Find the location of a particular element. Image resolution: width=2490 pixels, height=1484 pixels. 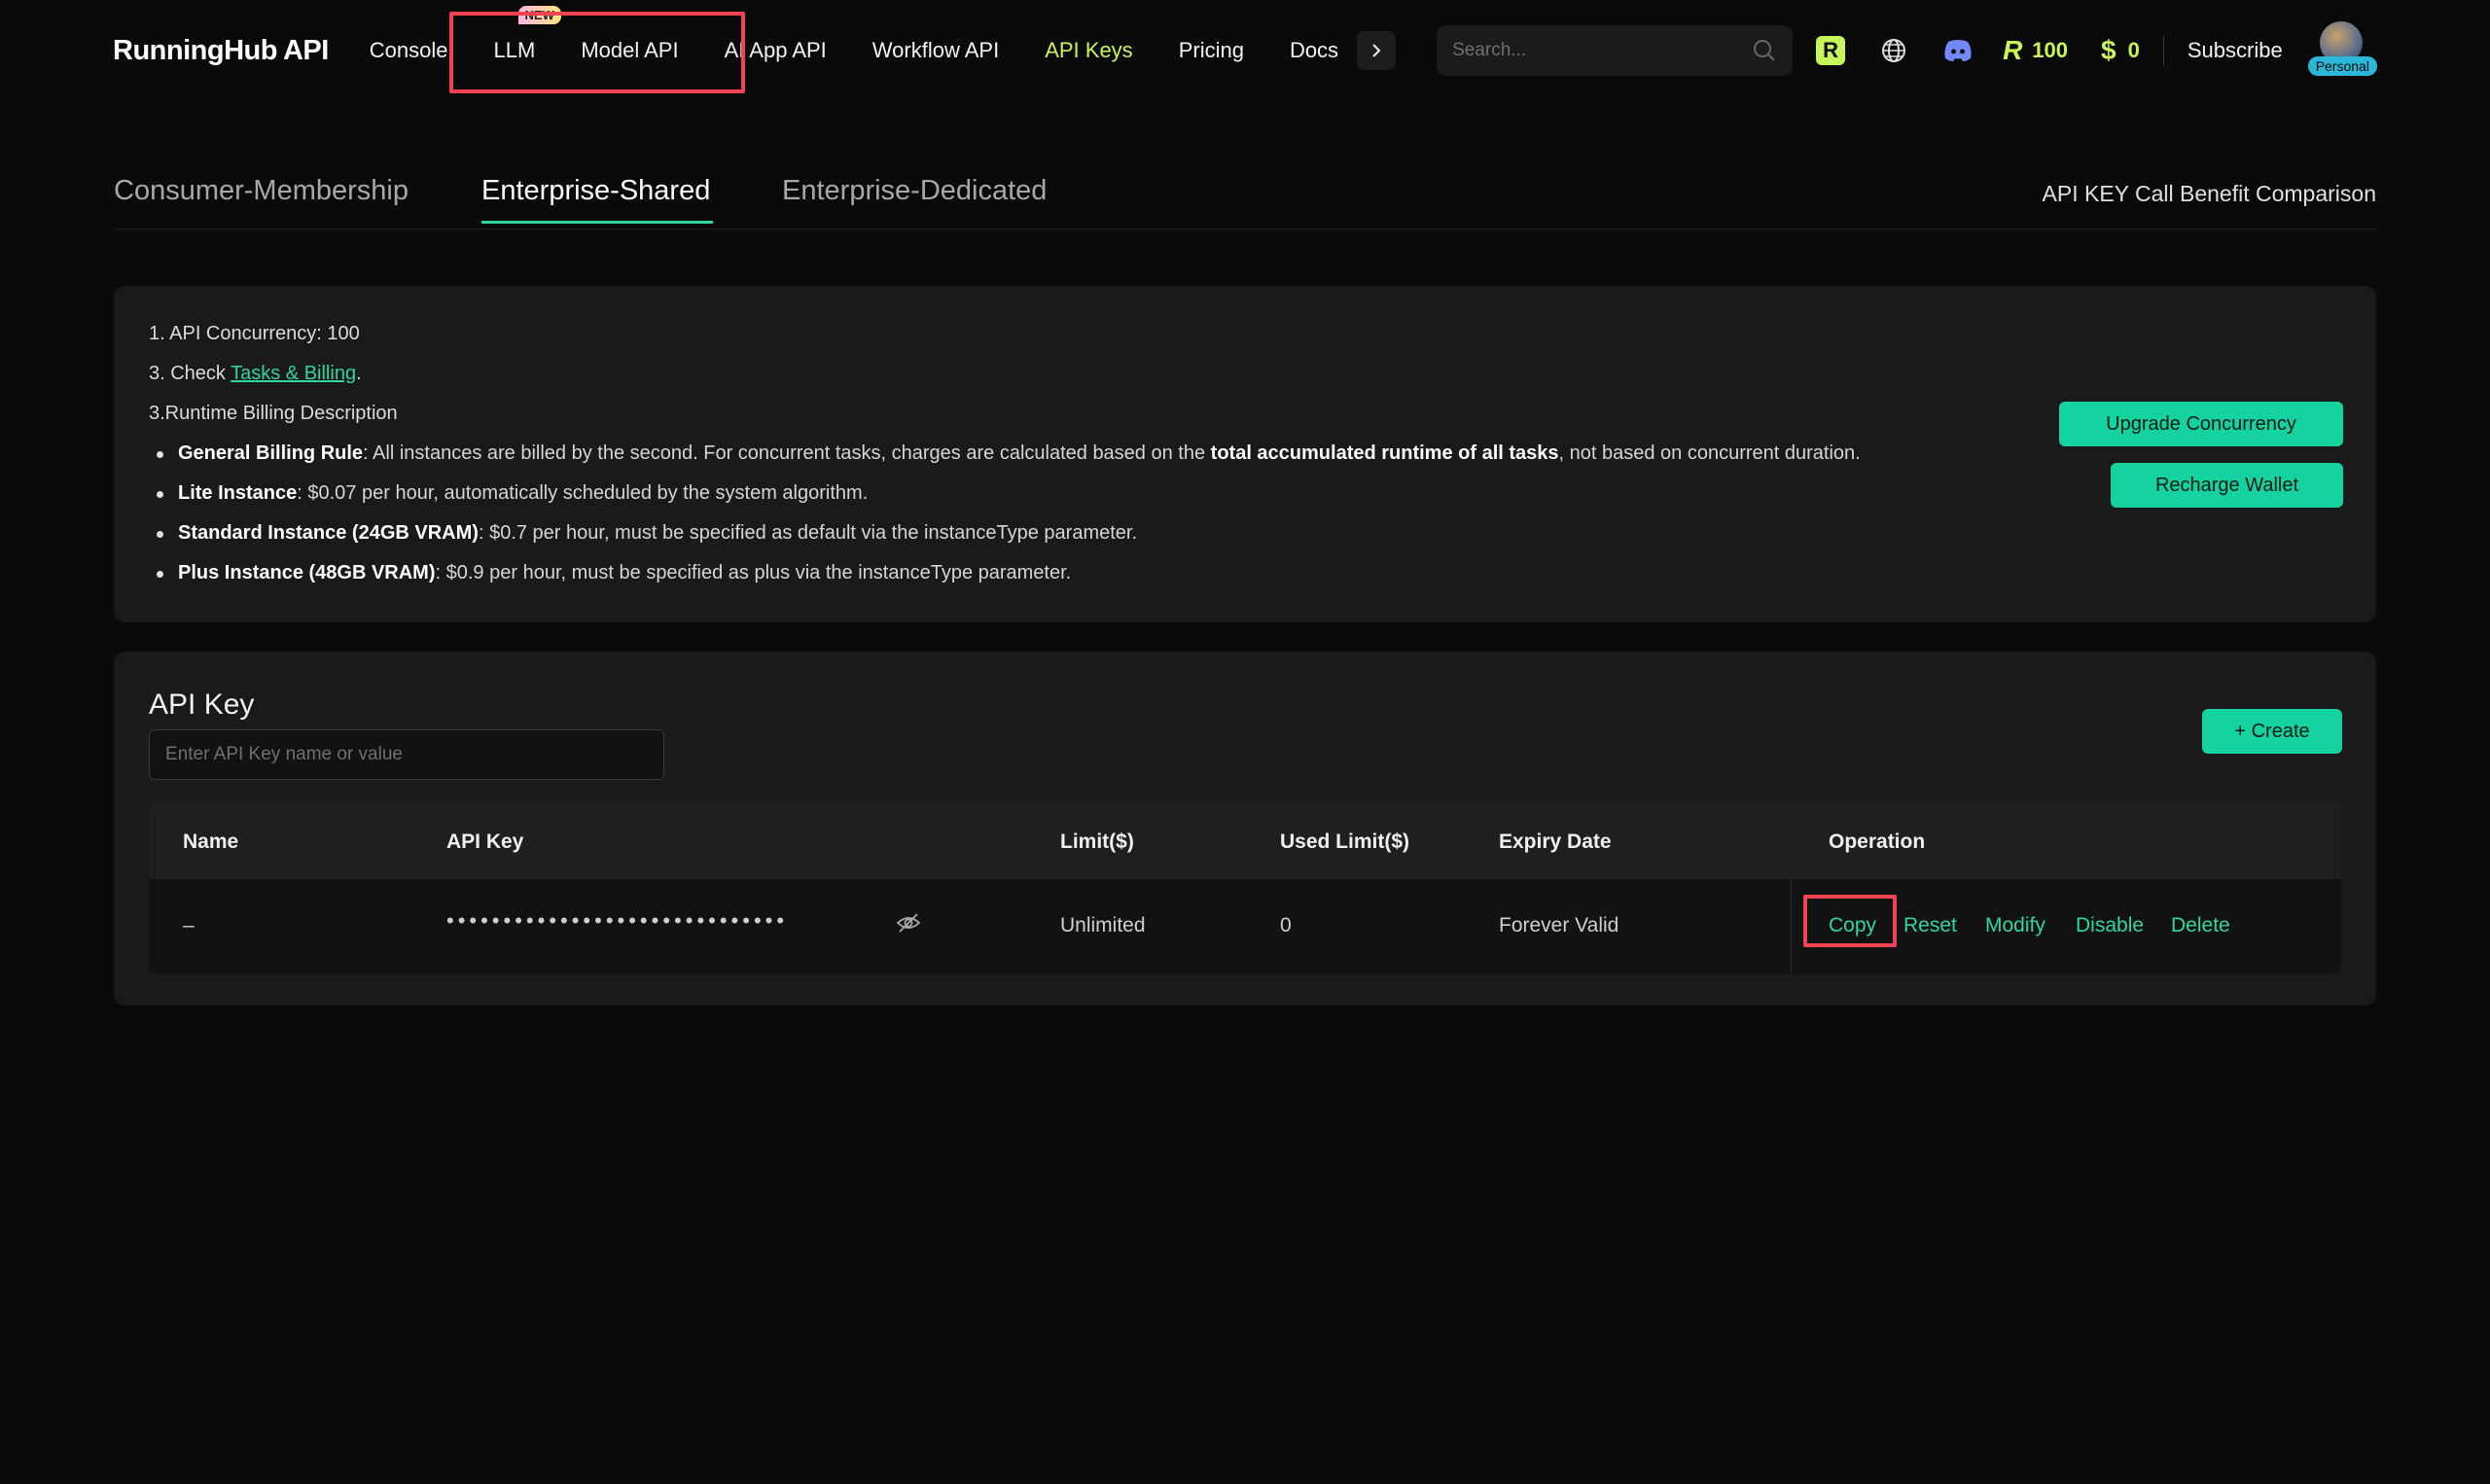

copy-key-link: Copy is located at coordinates (1852, 926).